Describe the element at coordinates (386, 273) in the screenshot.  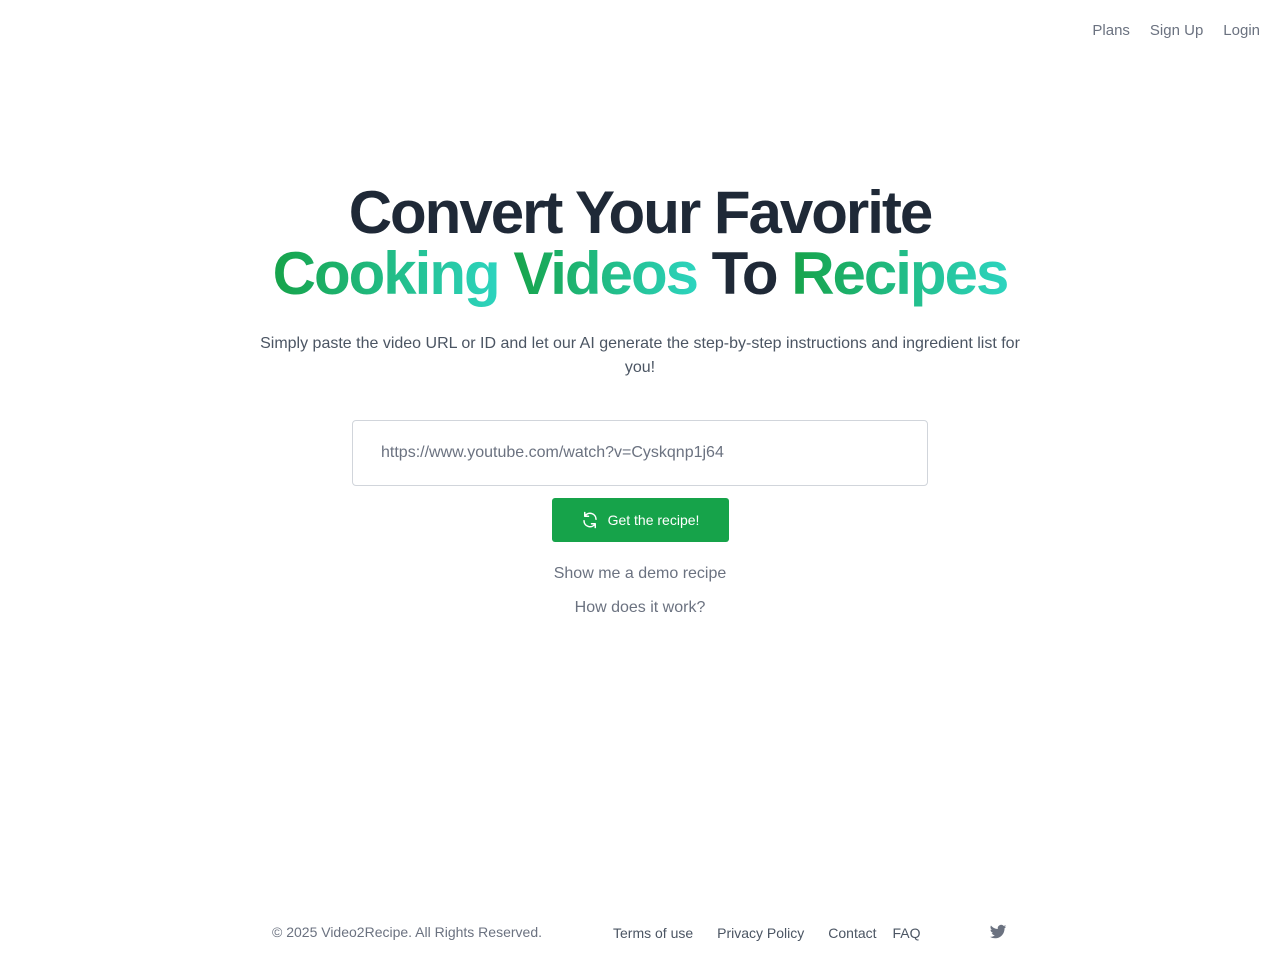
I see `headline-word-cooking: Cooking` at that location.